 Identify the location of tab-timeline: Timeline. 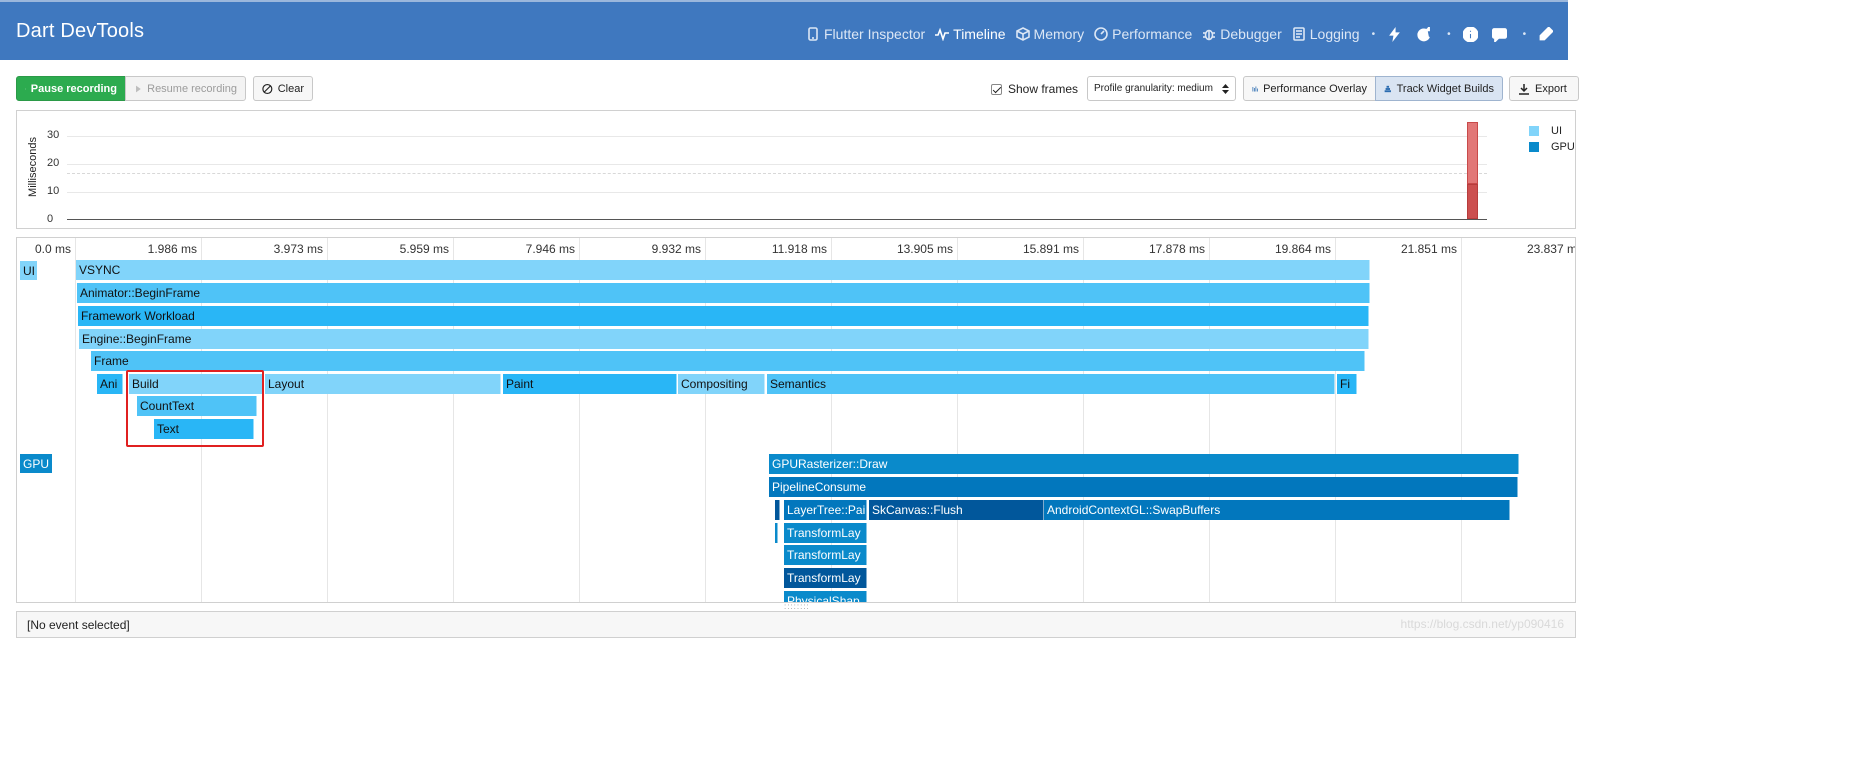
(970, 34).